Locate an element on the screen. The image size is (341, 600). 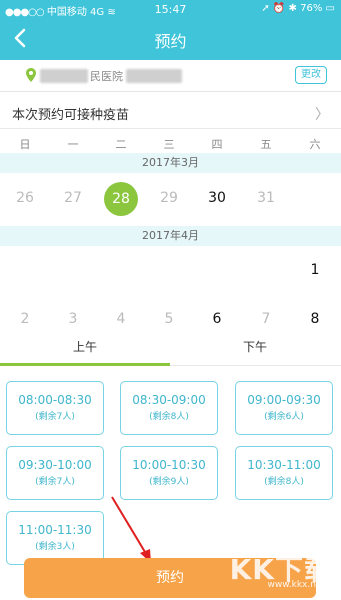
calendar-day: 1 is located at coordinates (315, 270).